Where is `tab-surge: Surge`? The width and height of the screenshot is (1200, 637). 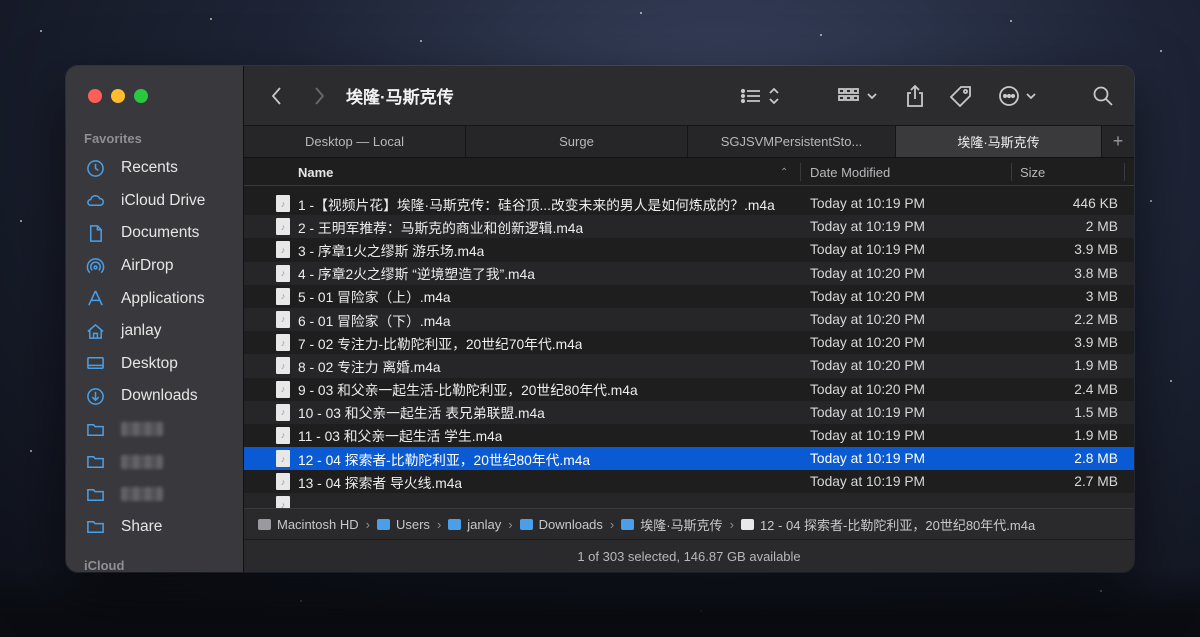
tab-surge: Surge is located at coordinates (577, 141).